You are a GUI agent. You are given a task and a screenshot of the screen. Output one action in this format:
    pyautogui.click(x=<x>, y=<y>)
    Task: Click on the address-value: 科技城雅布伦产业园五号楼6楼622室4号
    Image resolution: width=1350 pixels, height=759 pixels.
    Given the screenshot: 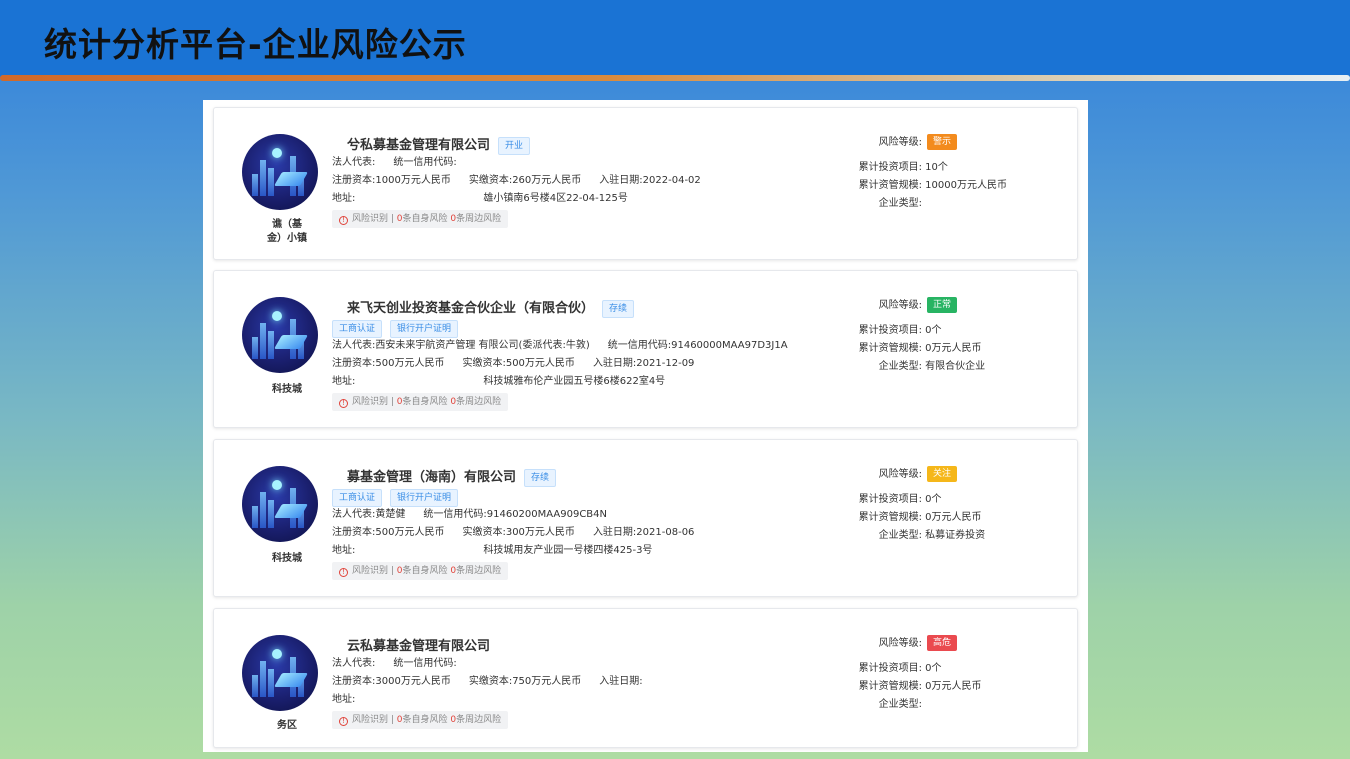 What is the action you would take?
    pyautogui.click(x=574, y=381)
    